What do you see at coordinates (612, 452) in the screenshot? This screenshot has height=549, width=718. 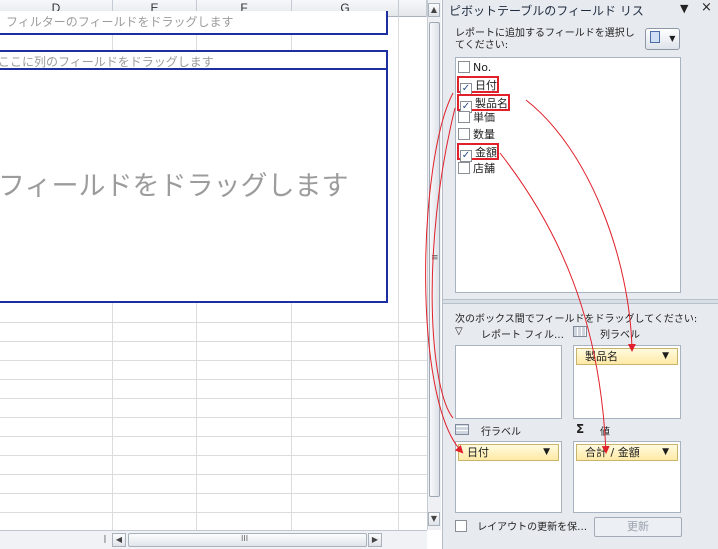 I see `value-field-label: 合計 / 金額` at bounding box center [612, 452].